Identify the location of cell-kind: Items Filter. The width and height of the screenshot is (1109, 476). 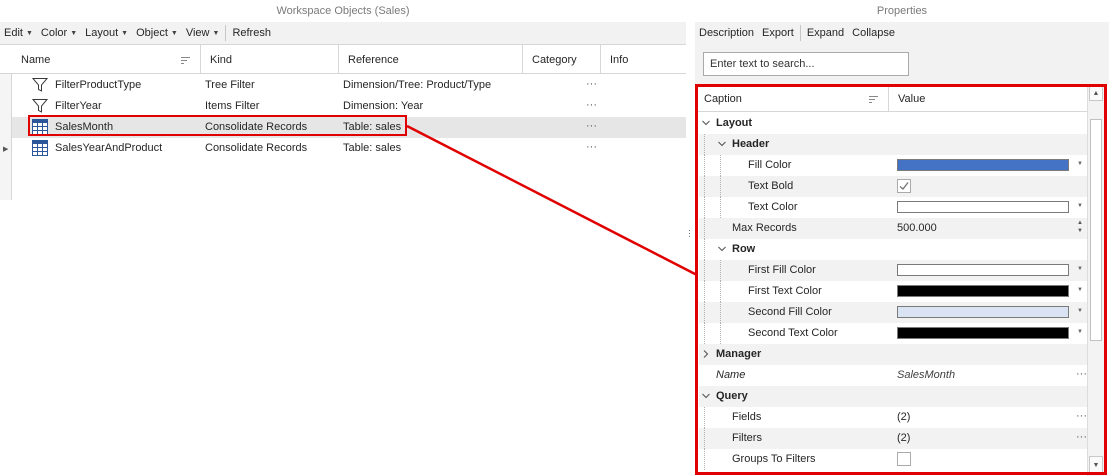
(232, 106).